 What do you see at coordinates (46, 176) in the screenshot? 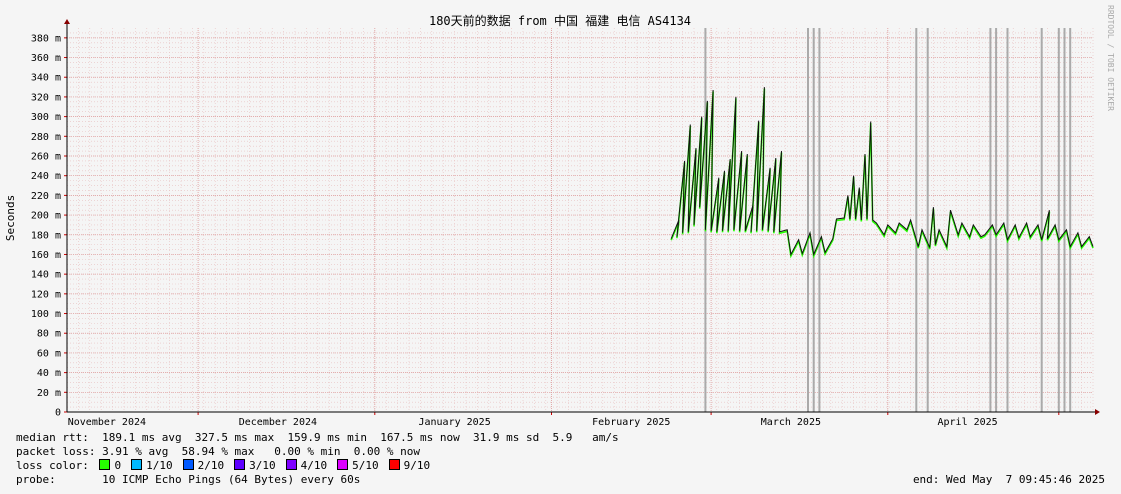
I see `y-tick-label: 240 m` at bounding box center [46, 176].